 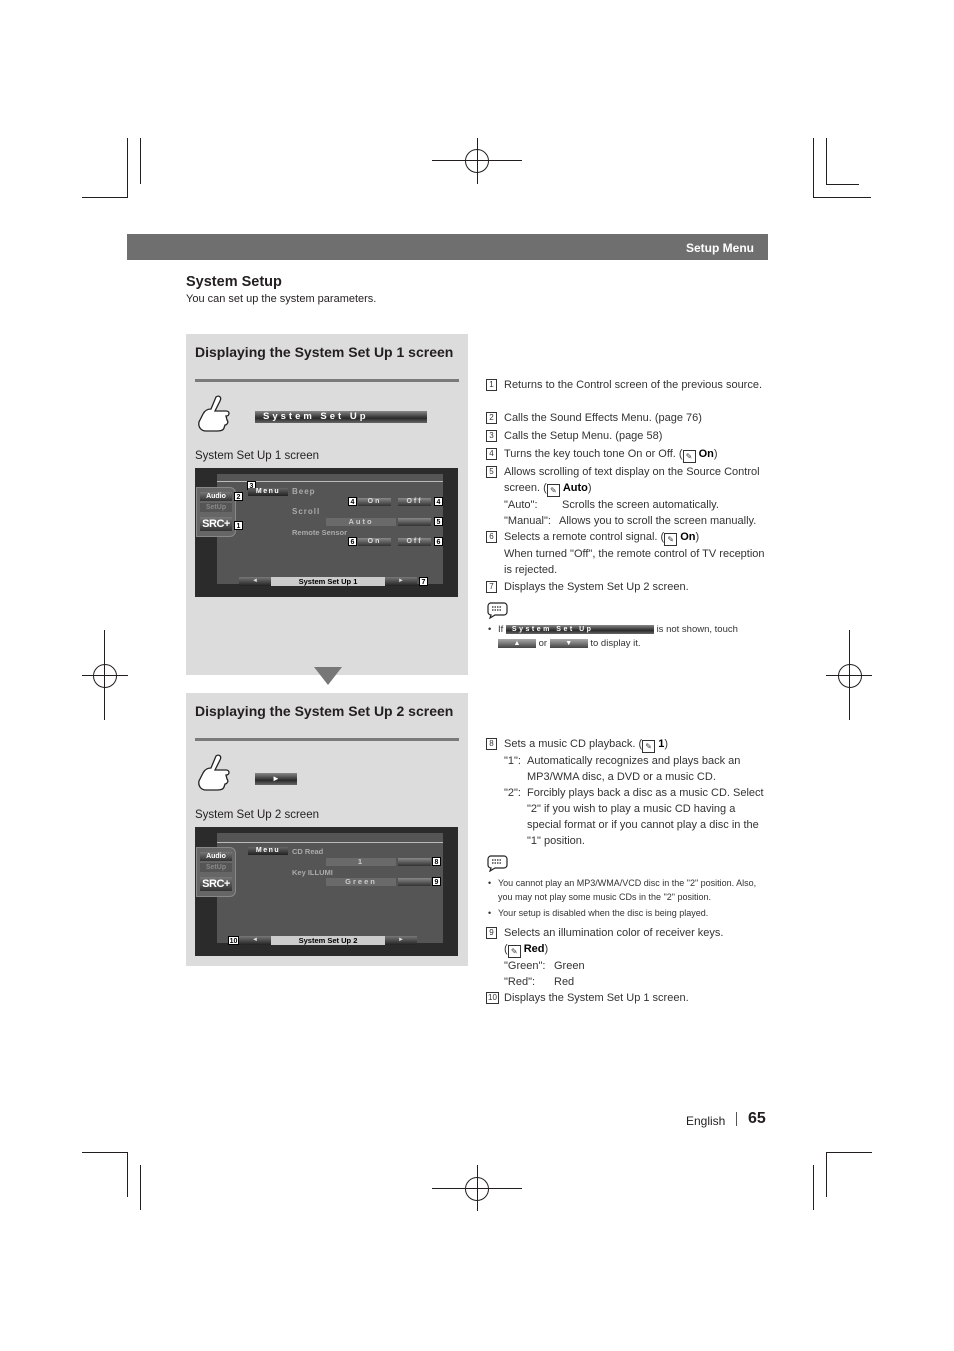 What do you see at coordinates (234, 282) in the screenshot?
I see `page-heading: System Setup` at bounding box center [234, 282].